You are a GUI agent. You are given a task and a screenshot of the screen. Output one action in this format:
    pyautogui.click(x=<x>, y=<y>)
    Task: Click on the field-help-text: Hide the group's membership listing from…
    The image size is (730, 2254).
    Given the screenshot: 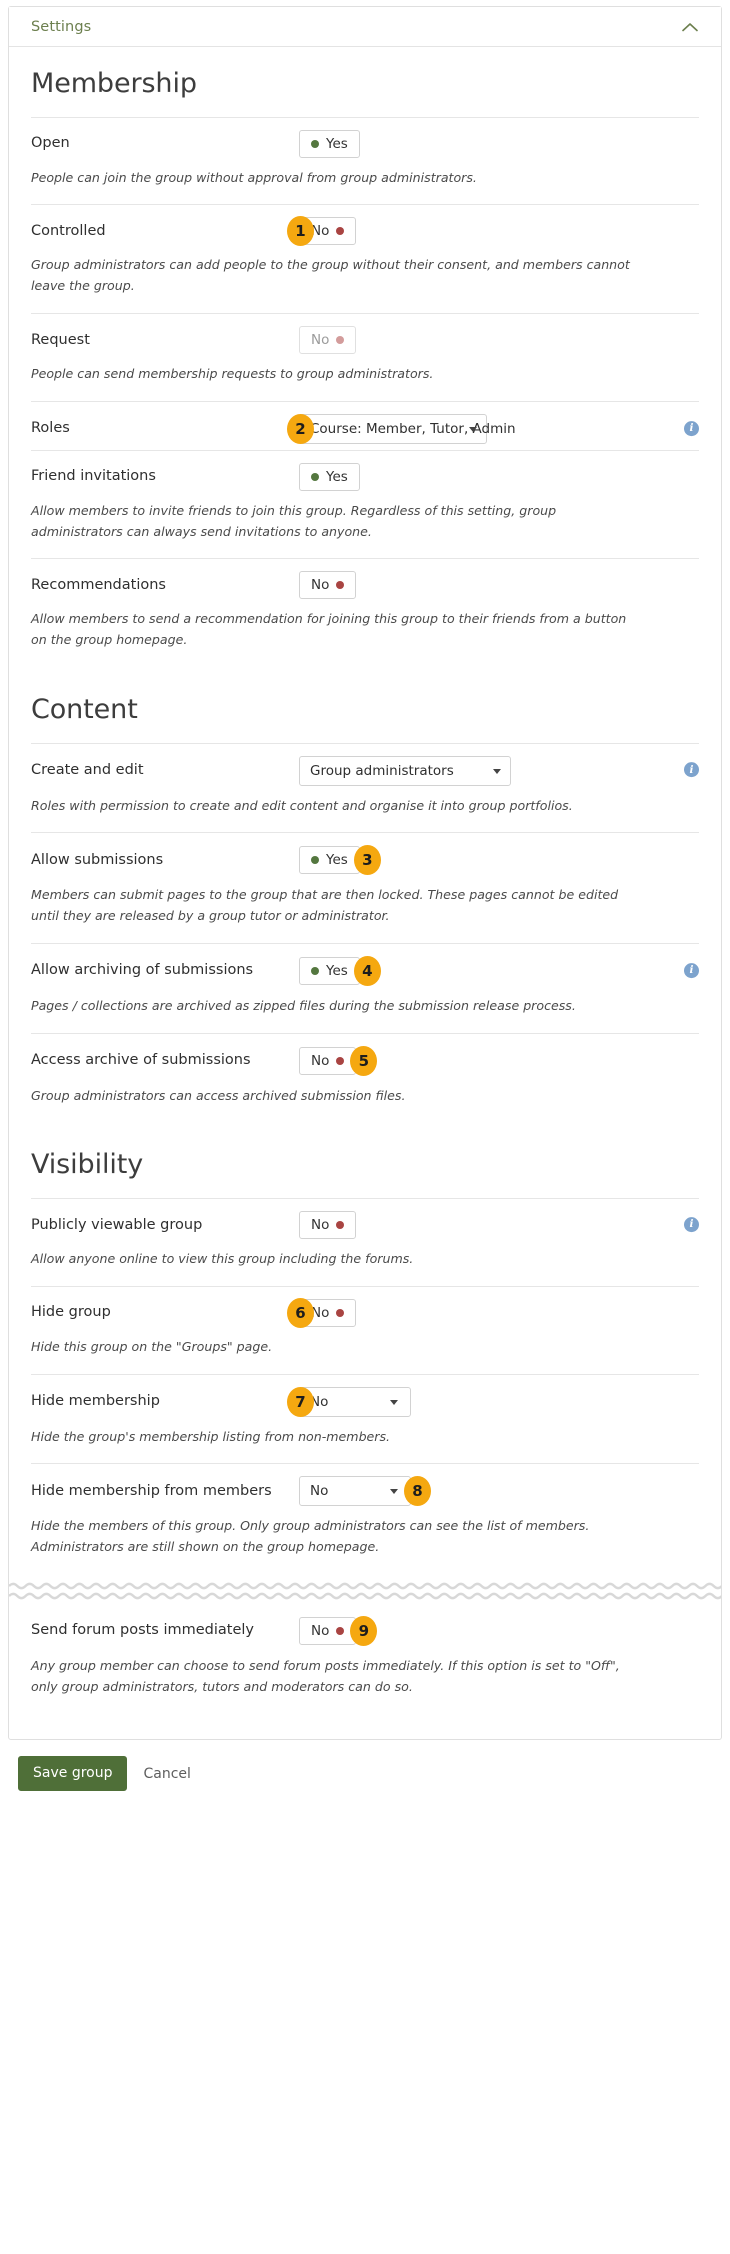 What is the action you would take?
    pyautogui.click(x=211, y=1436)
    